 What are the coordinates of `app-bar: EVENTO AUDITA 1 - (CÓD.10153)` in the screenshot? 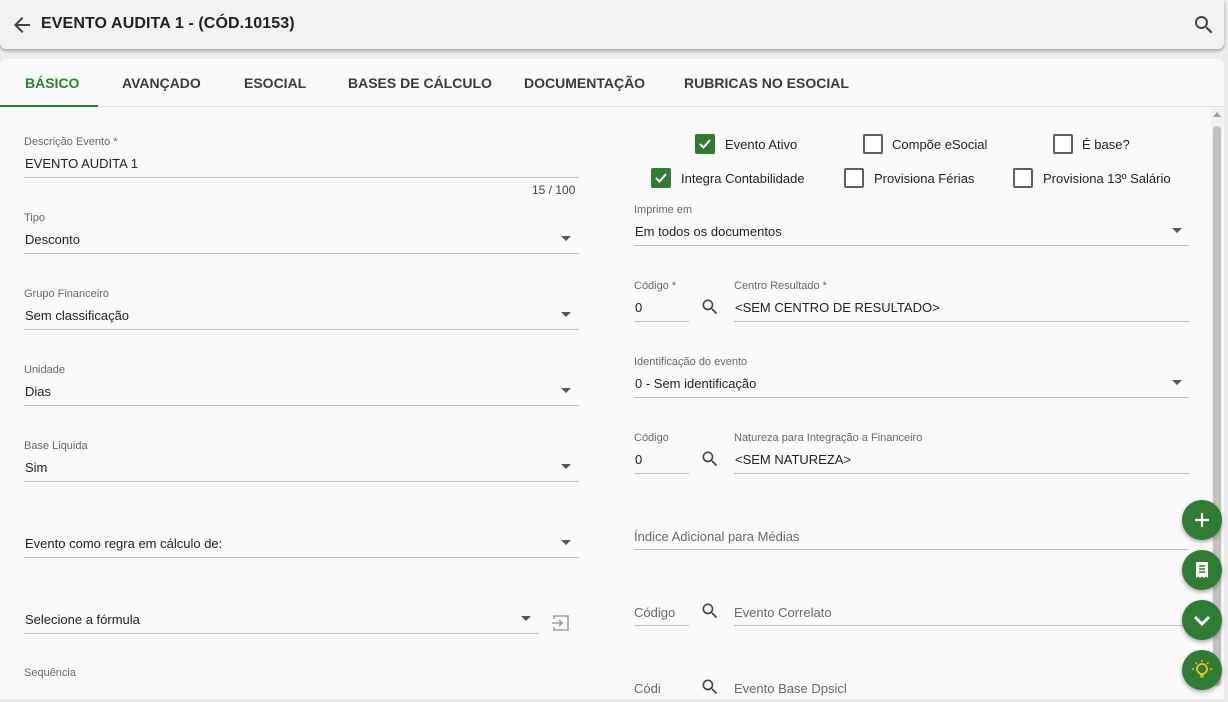 It's located at (612, 24).